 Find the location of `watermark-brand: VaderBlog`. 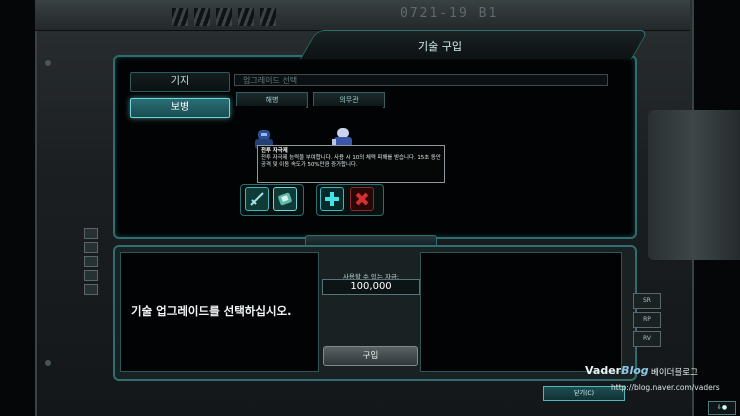

watermark-brand: VaderBlog is located at coordinates (617, 370).